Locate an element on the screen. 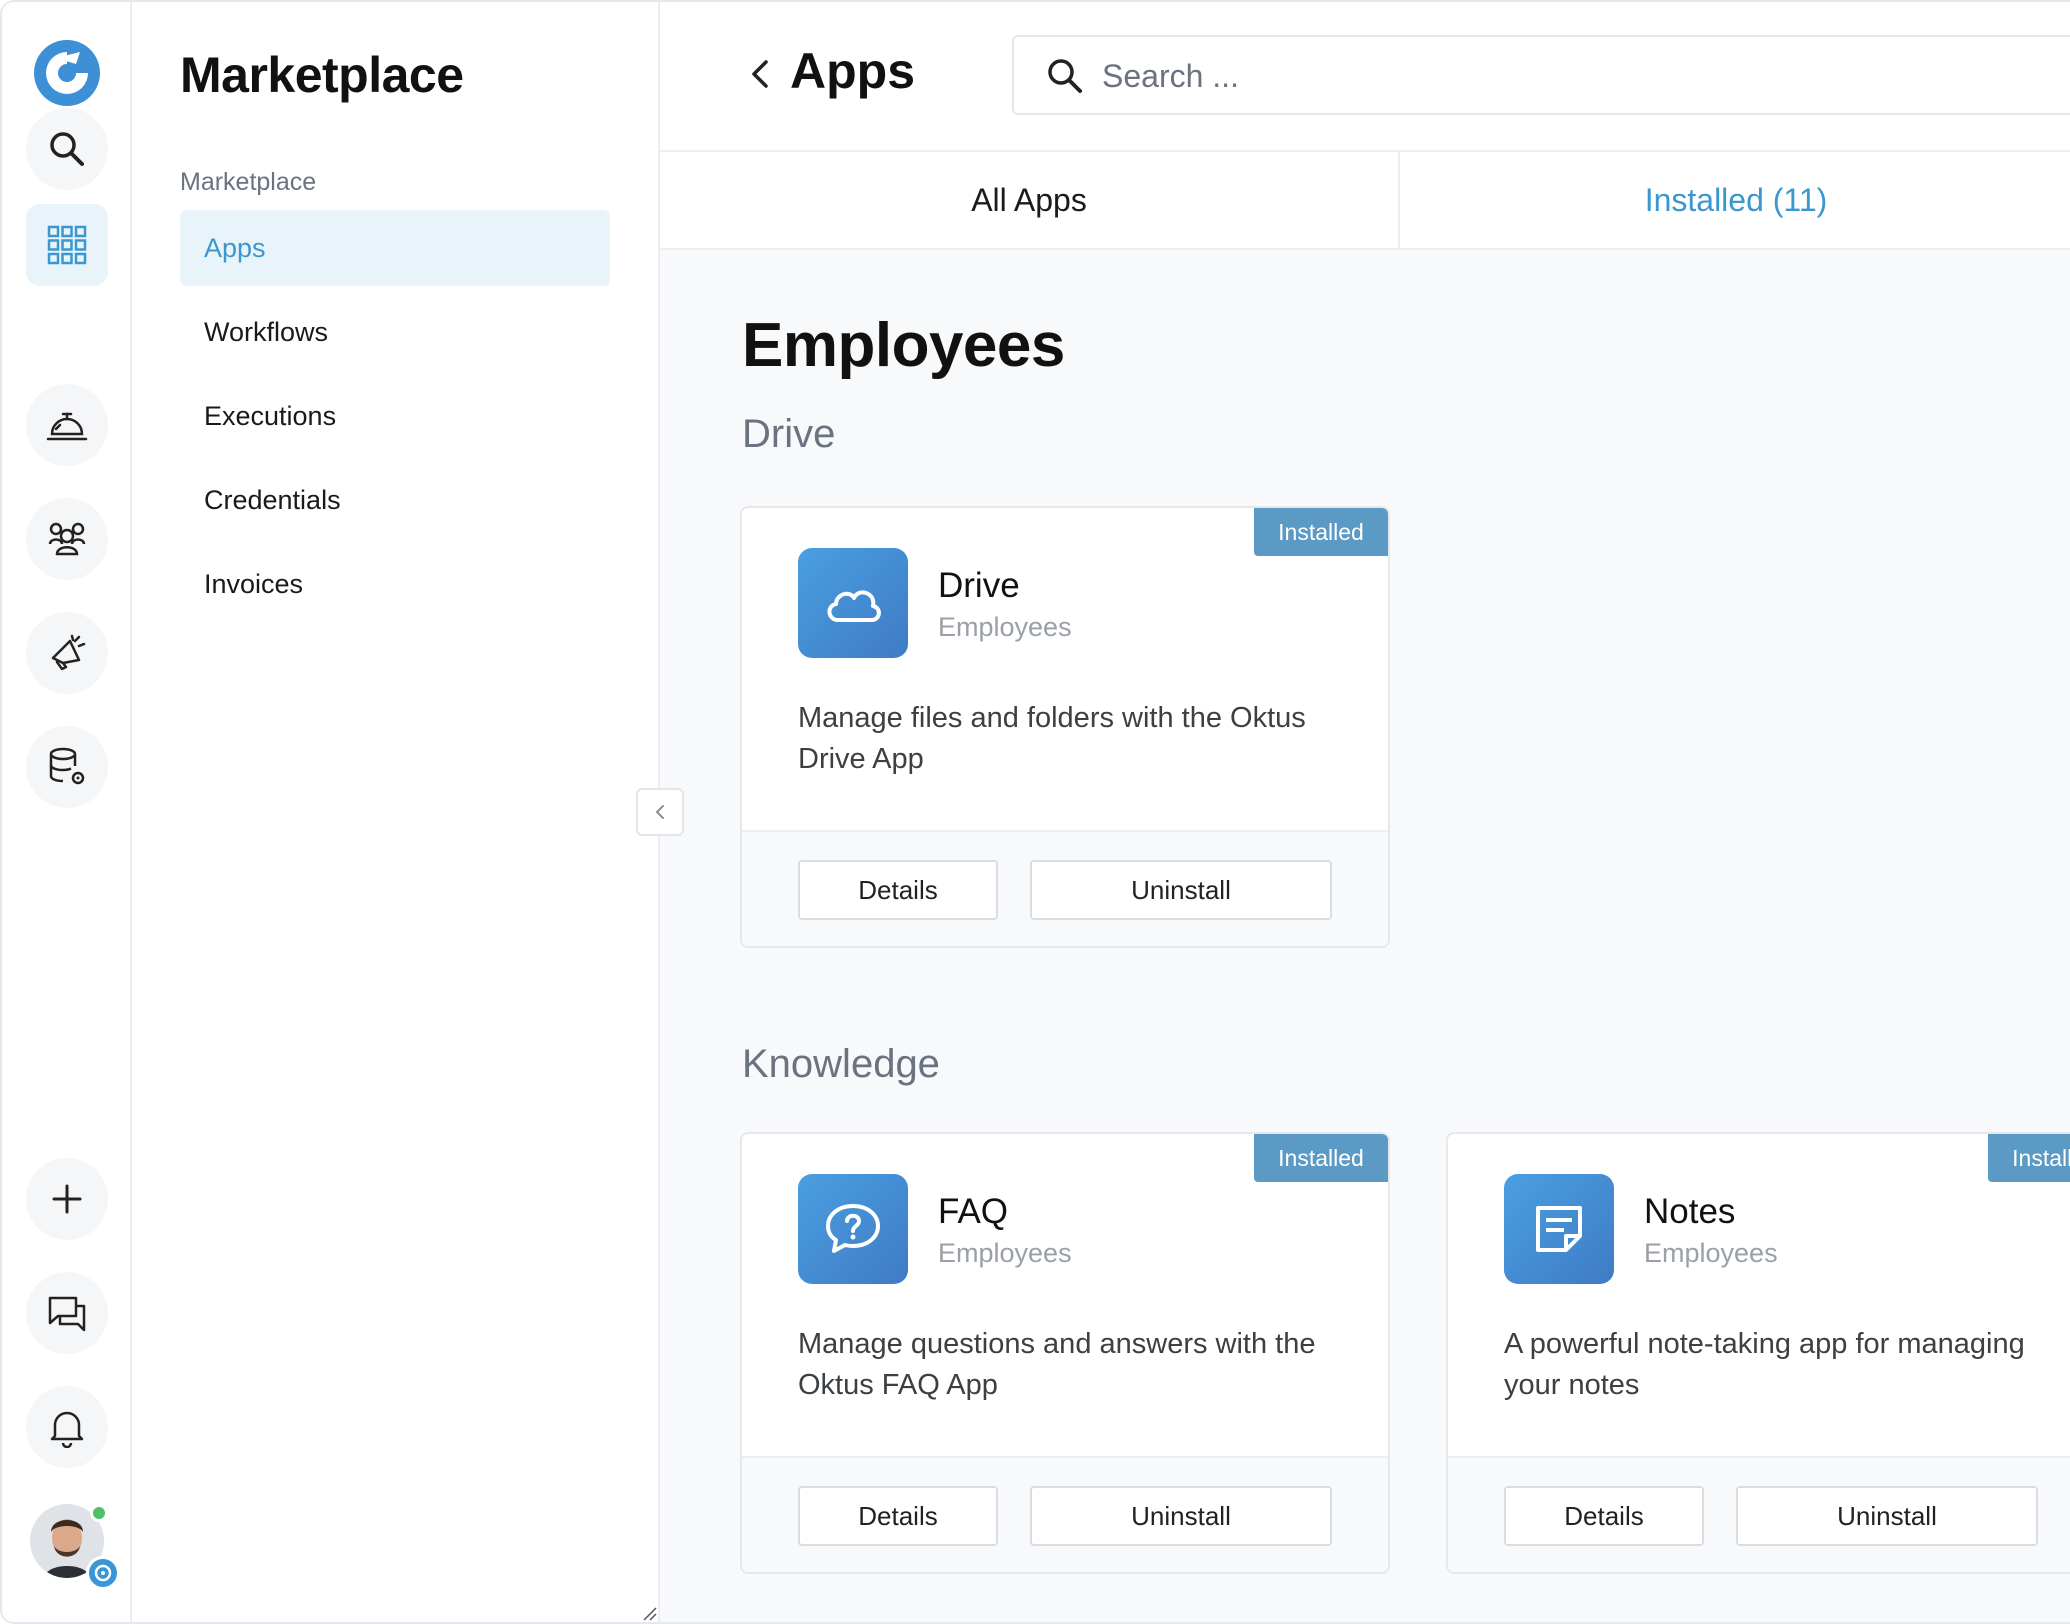  user-avatar is located at coordinates (75, 1547).